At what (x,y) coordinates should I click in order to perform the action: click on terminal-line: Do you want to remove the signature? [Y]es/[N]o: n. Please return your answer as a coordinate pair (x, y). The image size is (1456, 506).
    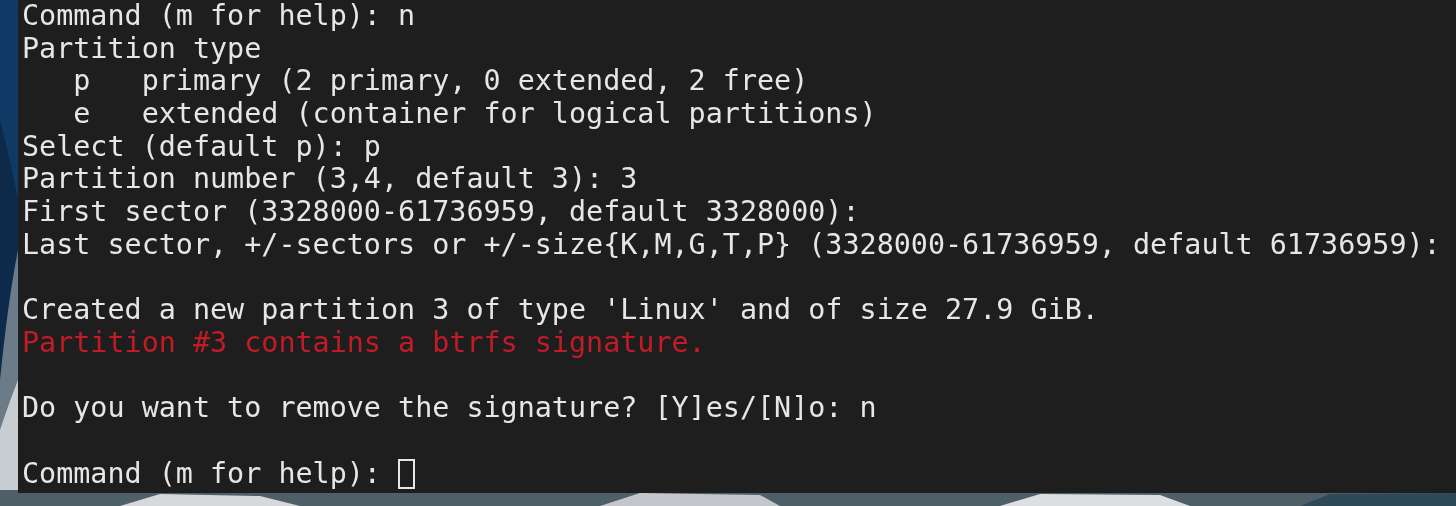
    Looking at the image, I should click on (449, 408).